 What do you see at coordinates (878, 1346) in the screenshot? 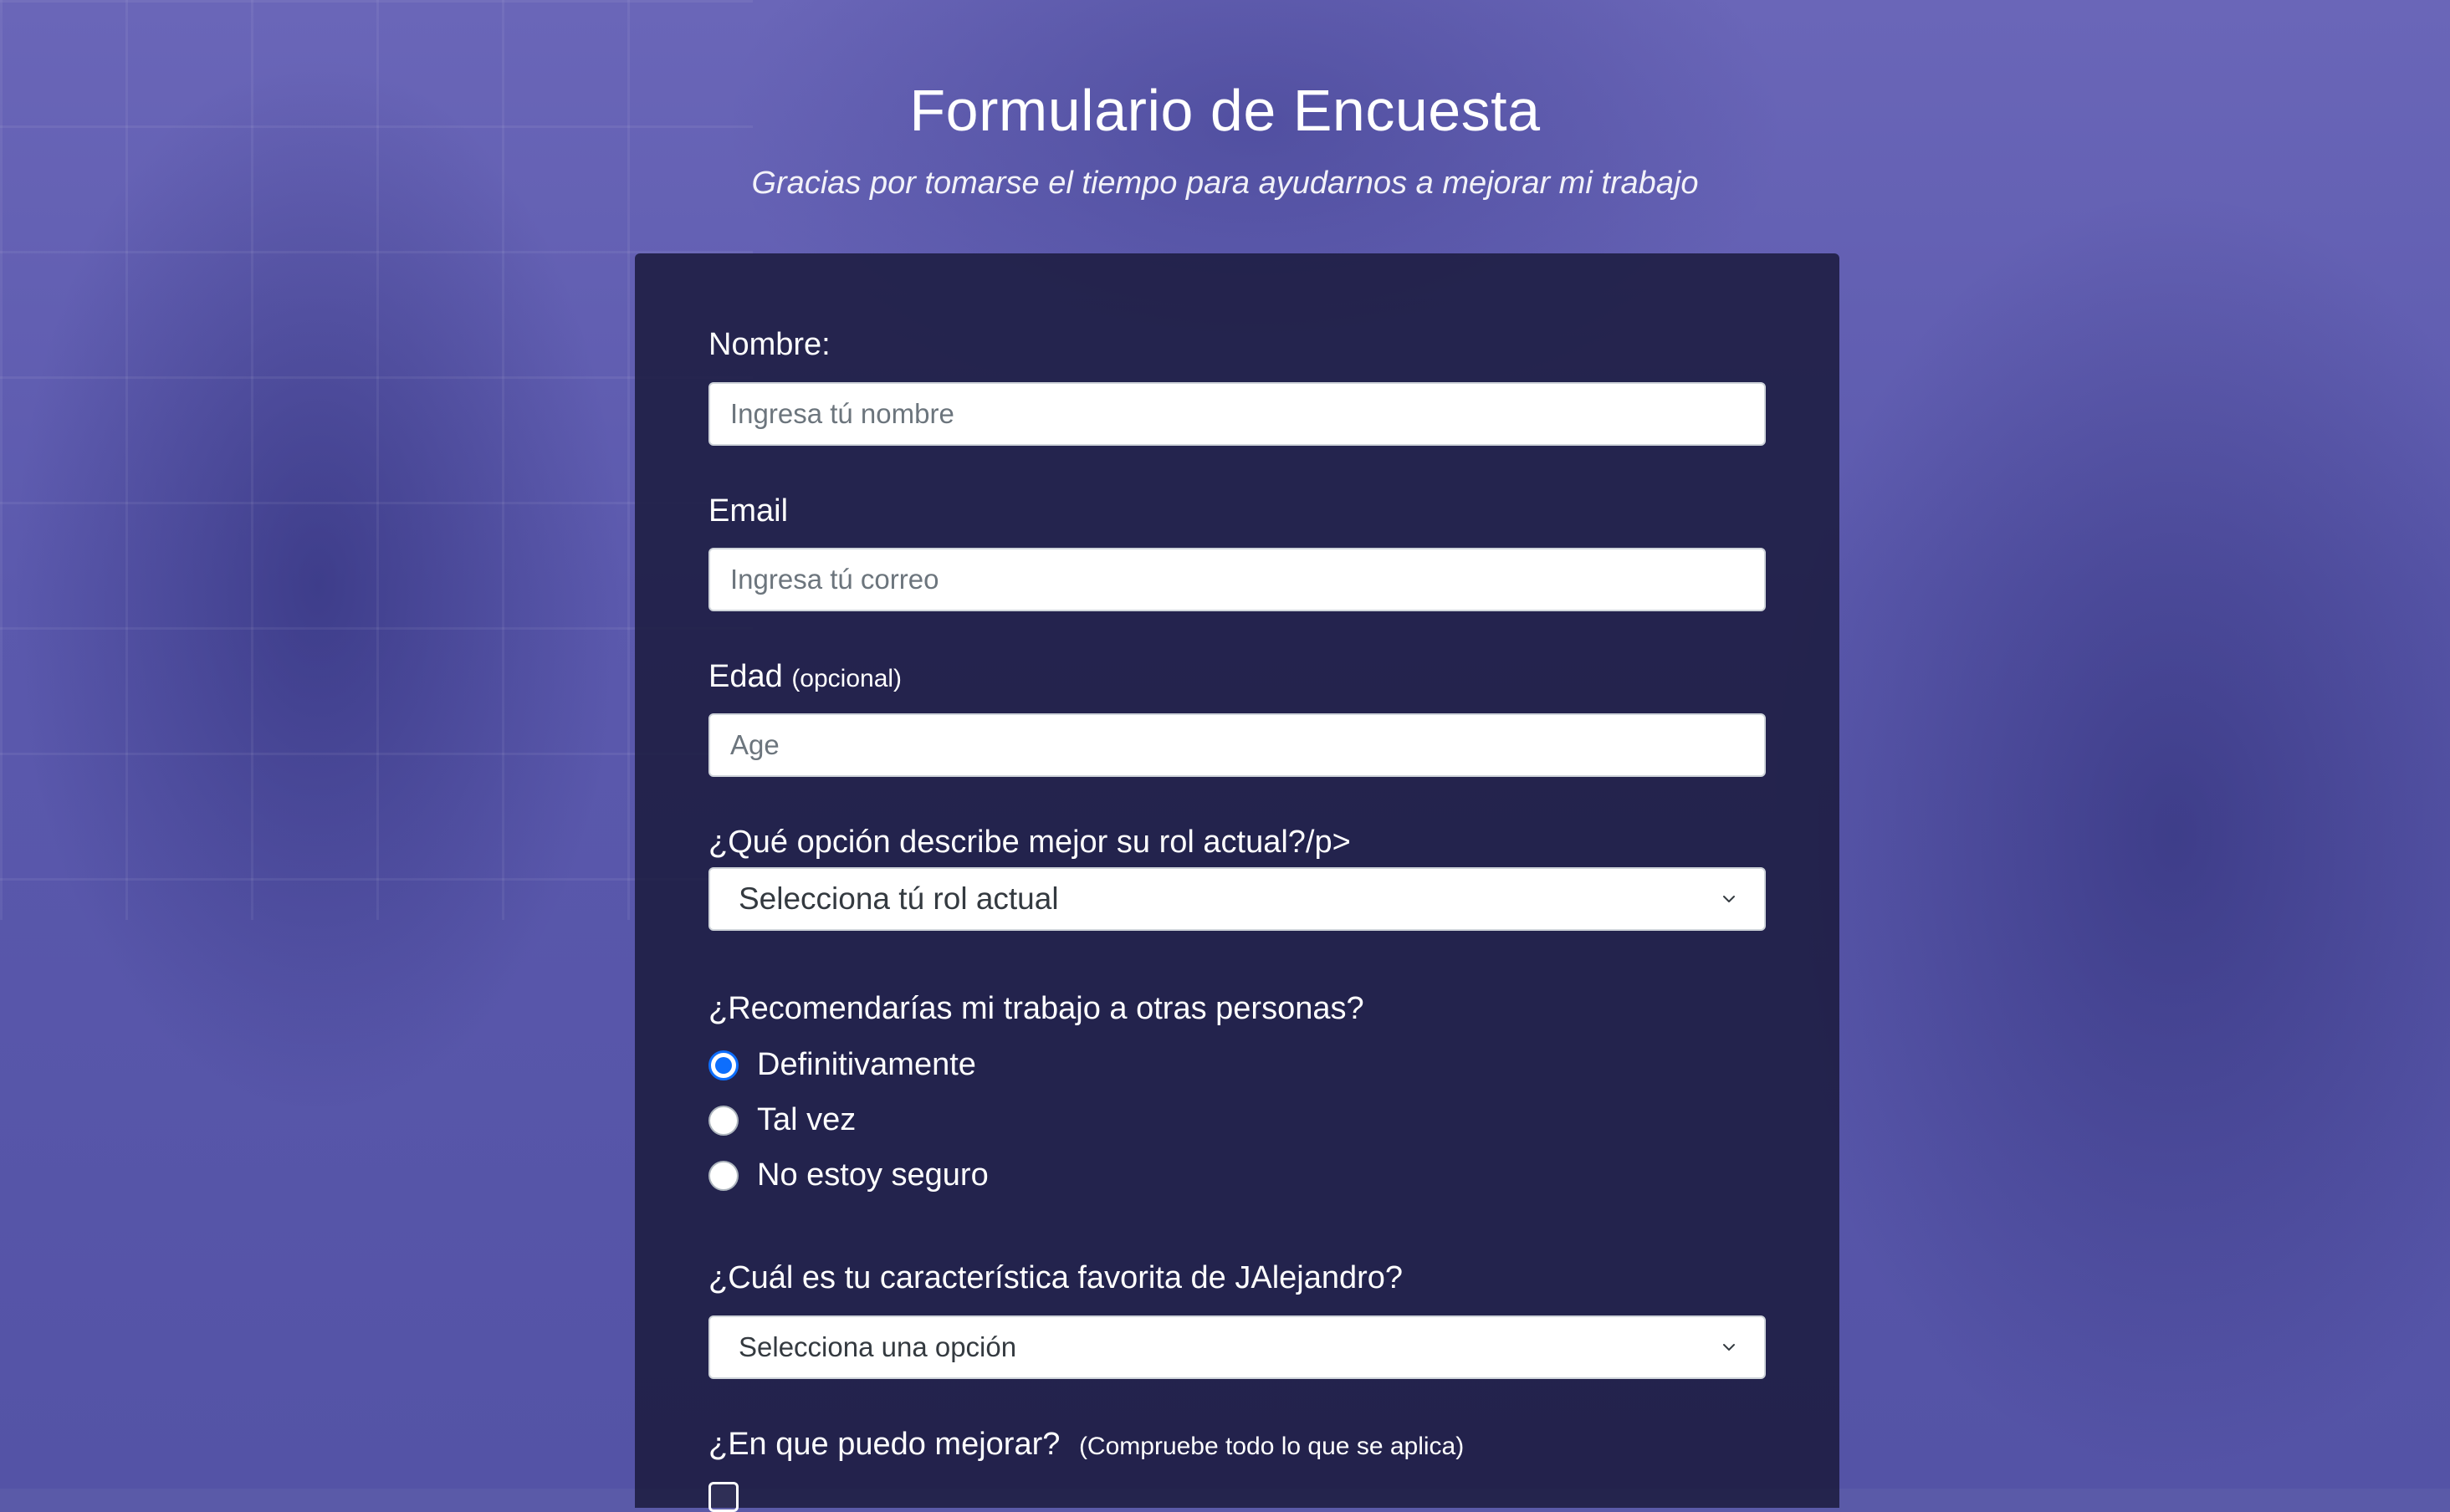
I see `favorite-dropdown-value: Selecciona una opción` at bounding box center [878, 1346].